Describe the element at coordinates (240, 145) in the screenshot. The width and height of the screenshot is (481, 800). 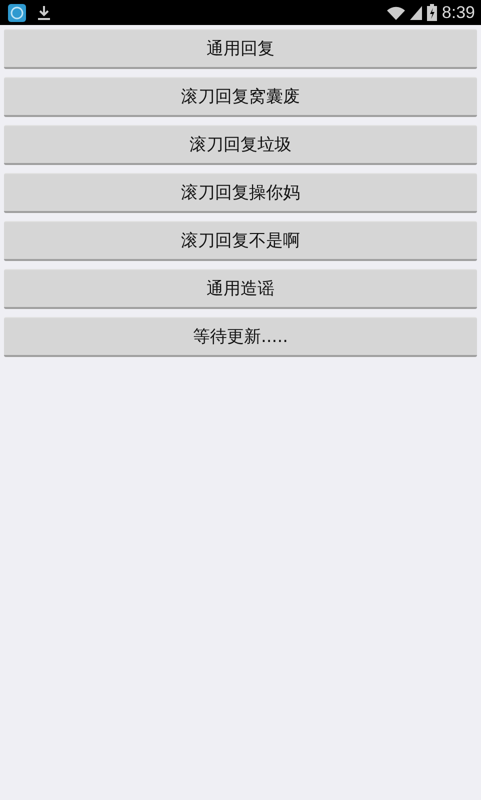
I see `reply-button: 滚刀回复垃圾` at that location.